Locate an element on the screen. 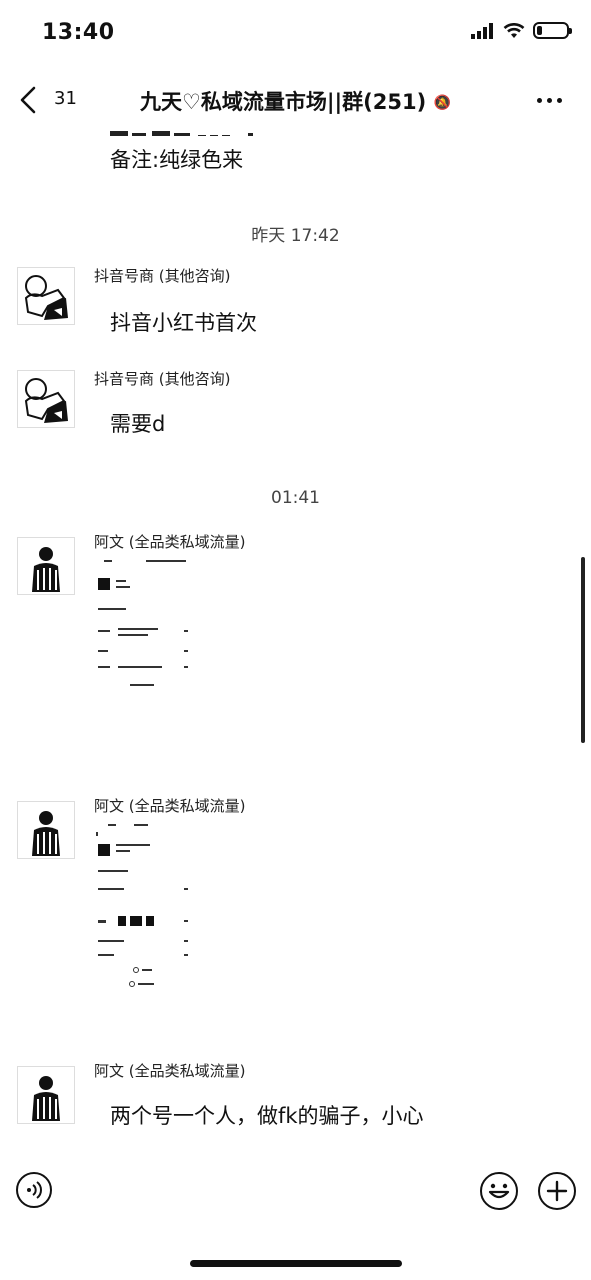  cellular-signal-icon is located at coordinates (482, 30).